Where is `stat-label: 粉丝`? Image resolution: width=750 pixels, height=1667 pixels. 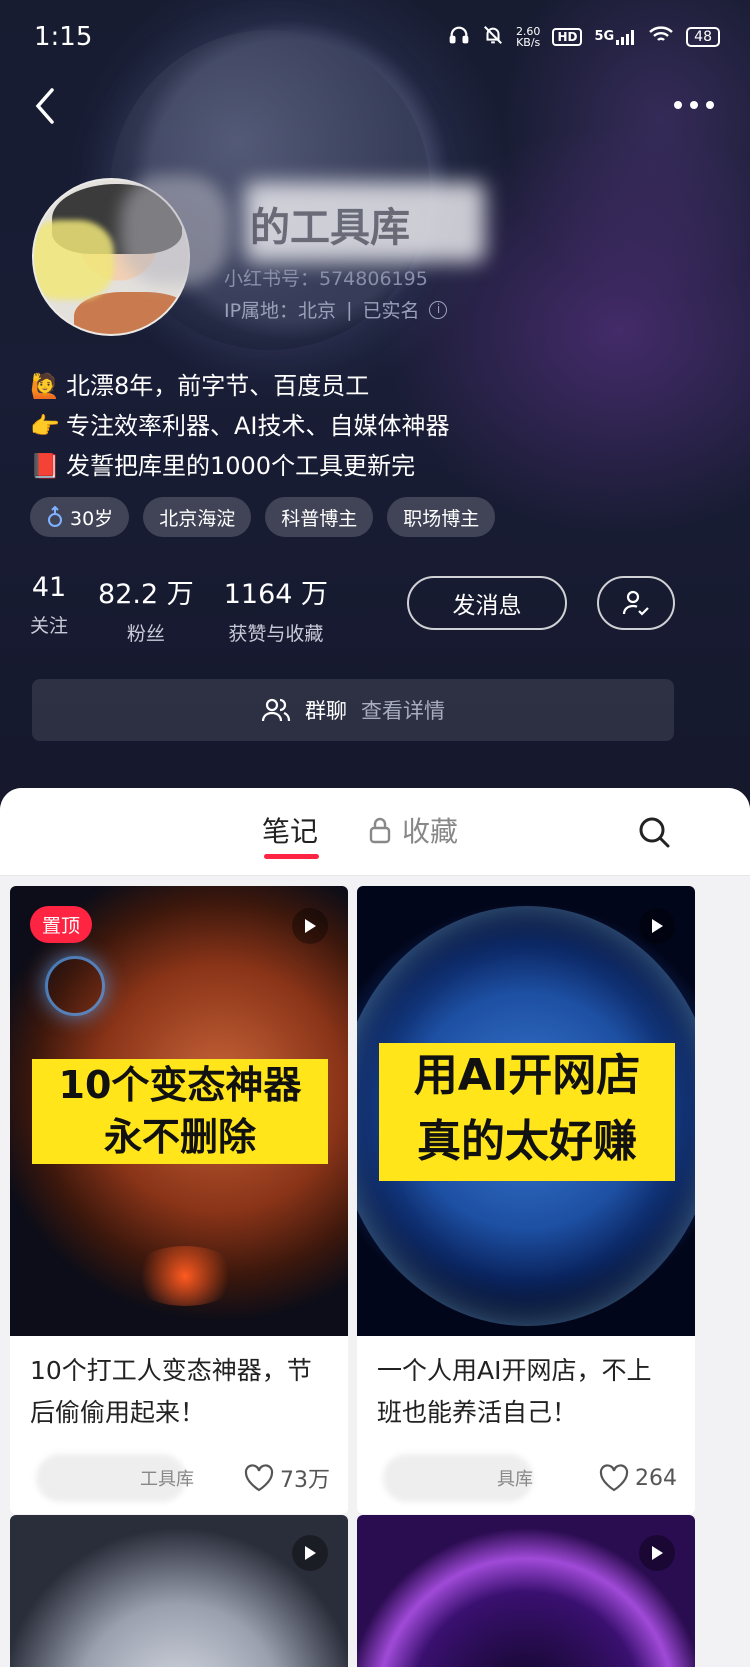
stat-label: 粉丝 is located at coordinates (145, 634).